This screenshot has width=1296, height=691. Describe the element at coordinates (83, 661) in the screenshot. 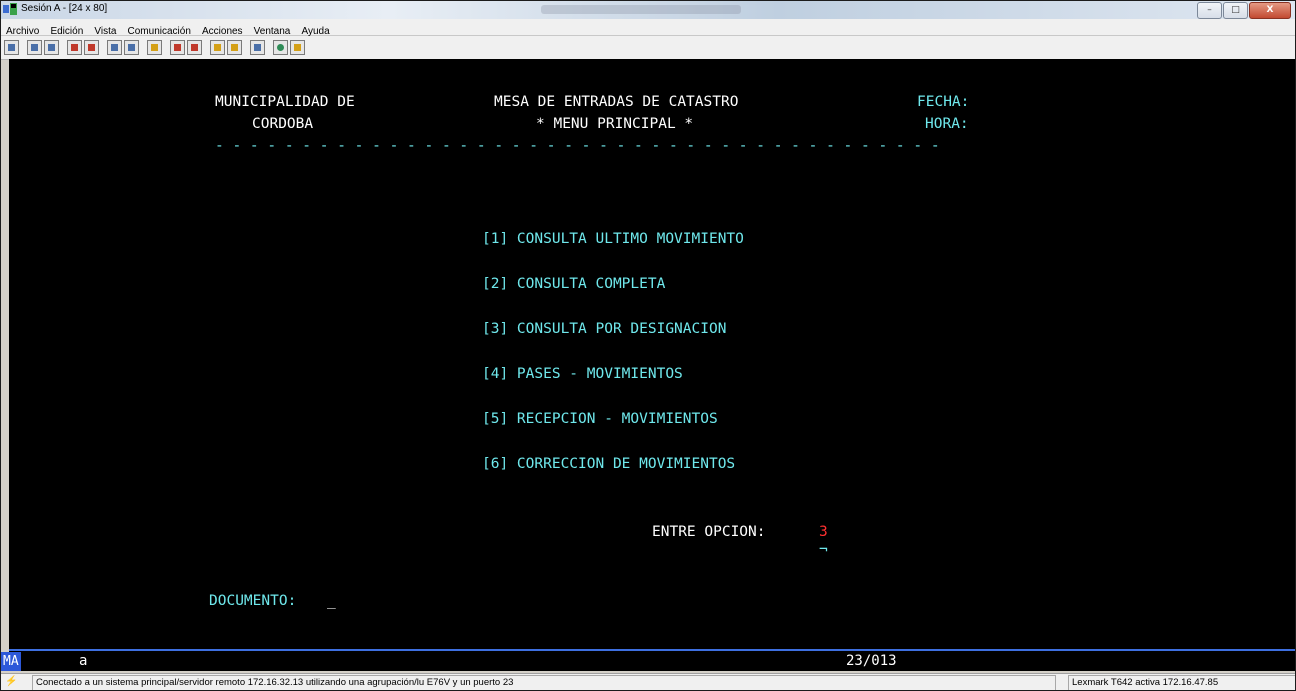

I see `session-letter: a` at that location.